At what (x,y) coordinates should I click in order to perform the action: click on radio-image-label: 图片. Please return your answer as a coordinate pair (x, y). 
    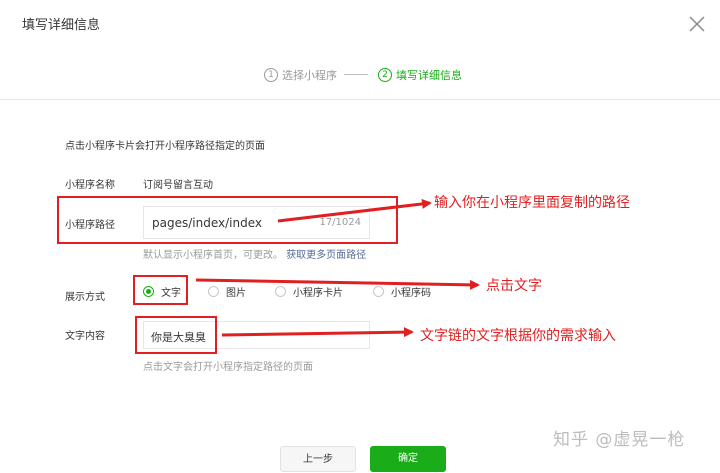
    Looking at the image, I should click on (236, 293).